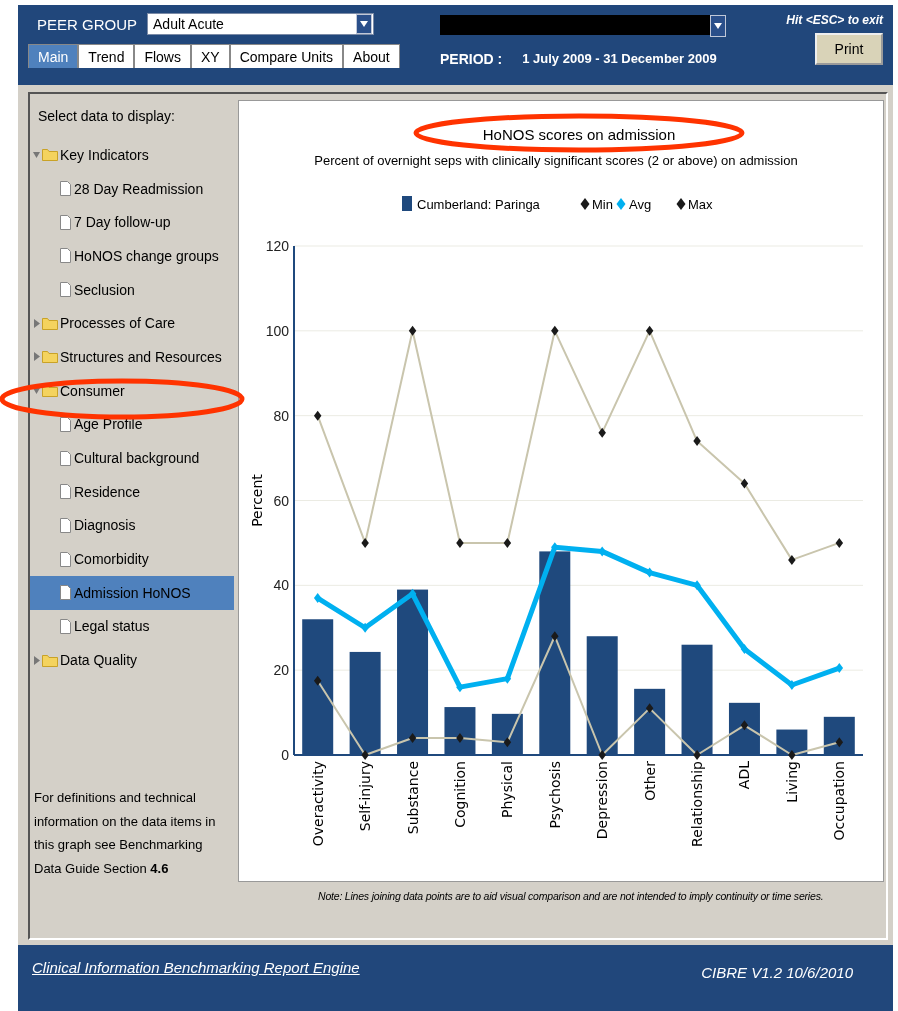 The image size is (898, 1011). What do you see at coordinates (556, 160) in the screenshot?
I see `chart-subtitle: Percent of overnight seps with clinically significant scores (2 or above) on admission` at bounding box center [556, 160].